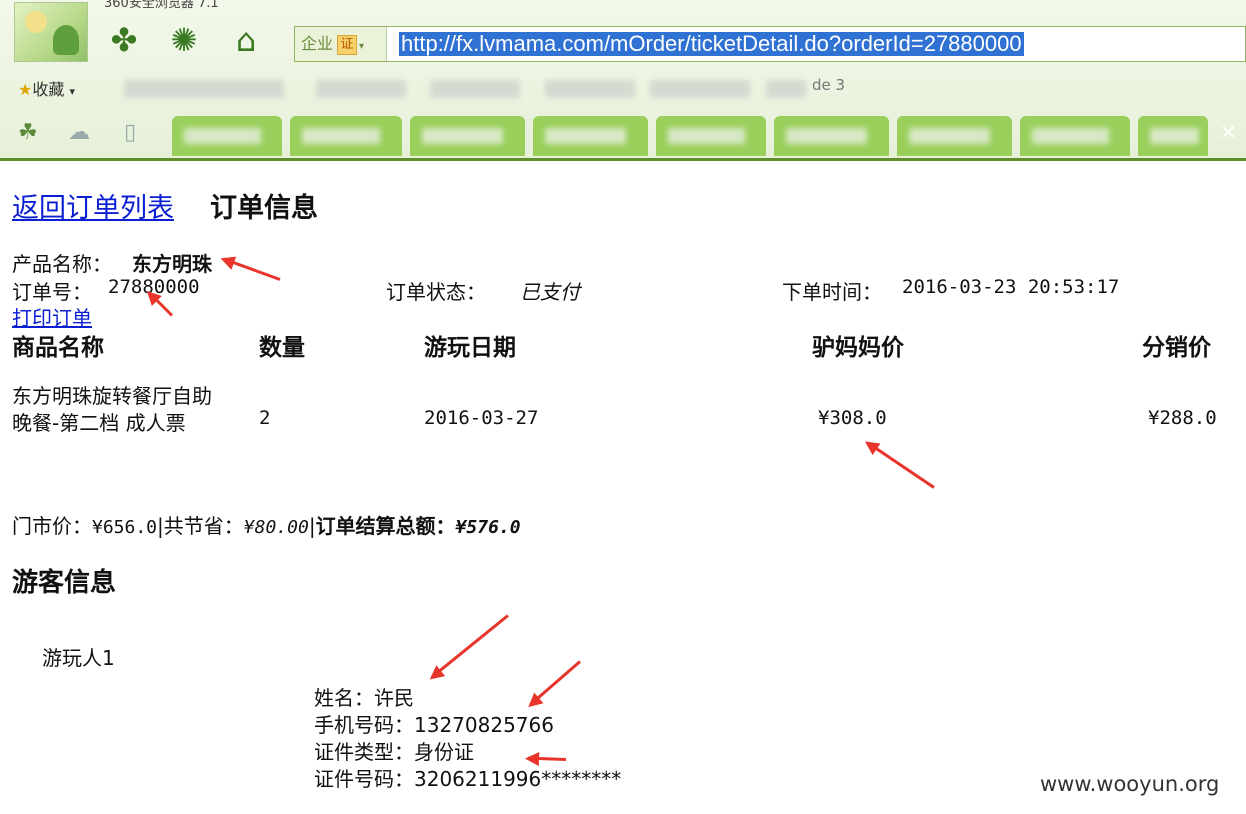  I want to click on item-lvmama-price: ¥308.0, so click(852, 418).